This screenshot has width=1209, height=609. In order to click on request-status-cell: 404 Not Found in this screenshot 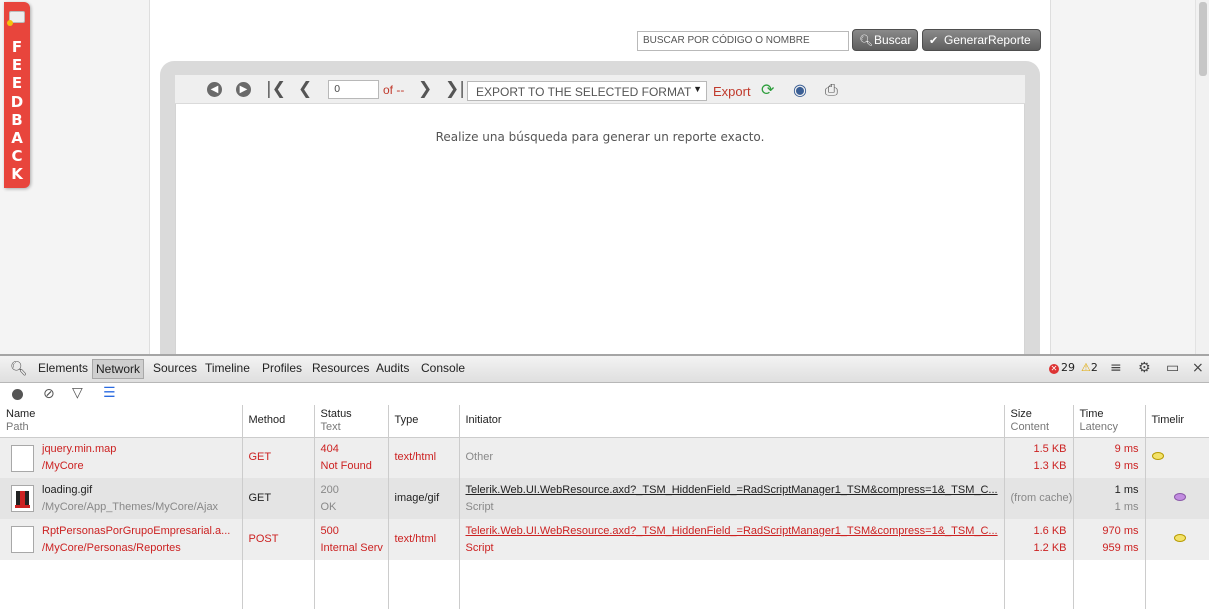, I will do `click(351, 457)`.